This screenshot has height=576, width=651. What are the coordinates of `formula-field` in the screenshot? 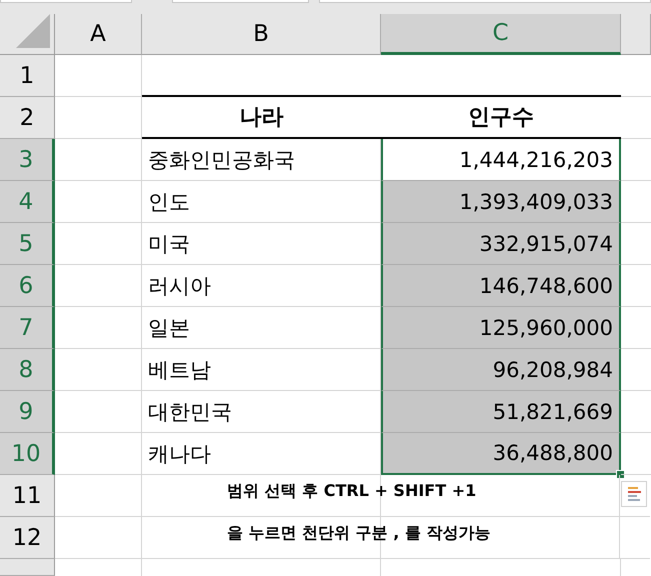 It's located at (485, 1).